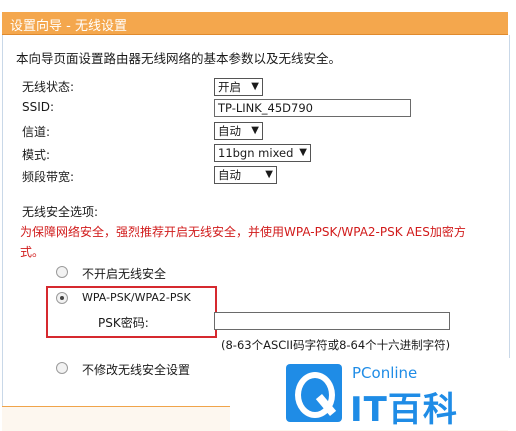 The width and height of the screenshot is (516, 431). Describe the element at coordinates (36, 132) in the screenshot. I see `channel-label: 信道:` at that location.